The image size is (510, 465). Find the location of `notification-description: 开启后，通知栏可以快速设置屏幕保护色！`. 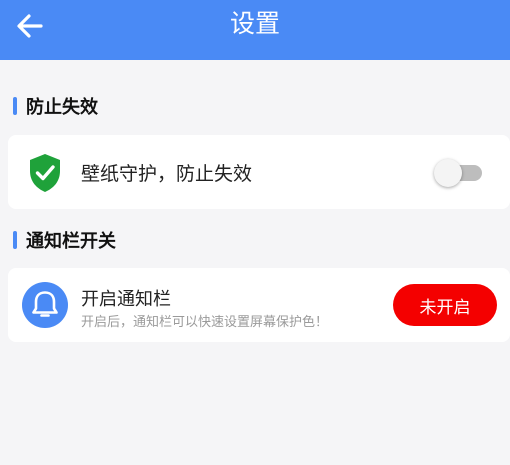

notification-description: 开启后，通知栏可以快速设置屏幕保护色！ is located at coordinates (205, 322).